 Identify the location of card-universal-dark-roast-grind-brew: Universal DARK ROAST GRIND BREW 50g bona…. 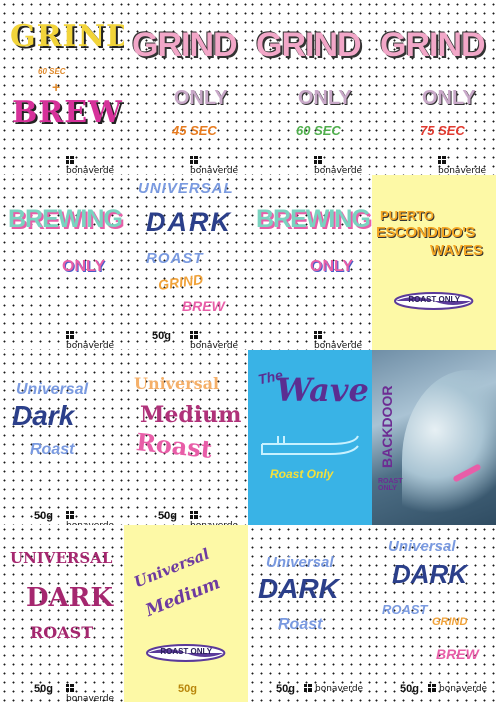
(434, 613).